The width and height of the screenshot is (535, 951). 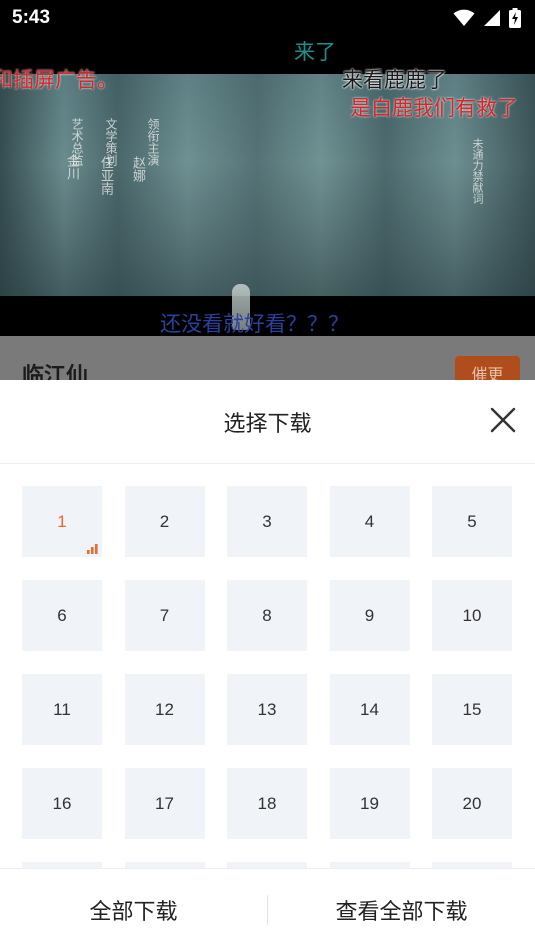 I want to click on episode-cell: 9, so click(x=369, y=615).